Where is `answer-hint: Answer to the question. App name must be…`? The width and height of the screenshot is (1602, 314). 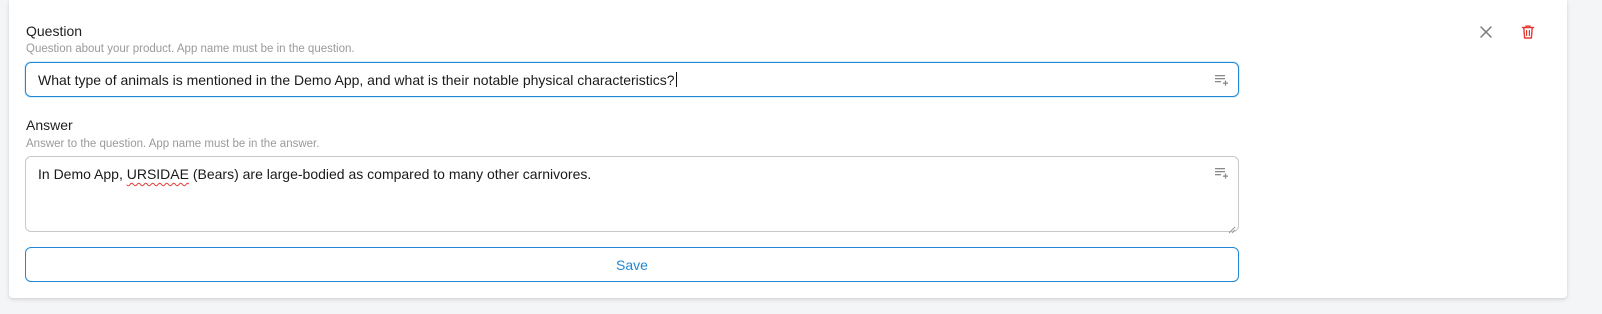 answer-hint: Answer to the question. App name must be… is located at coordinates (173, 144).